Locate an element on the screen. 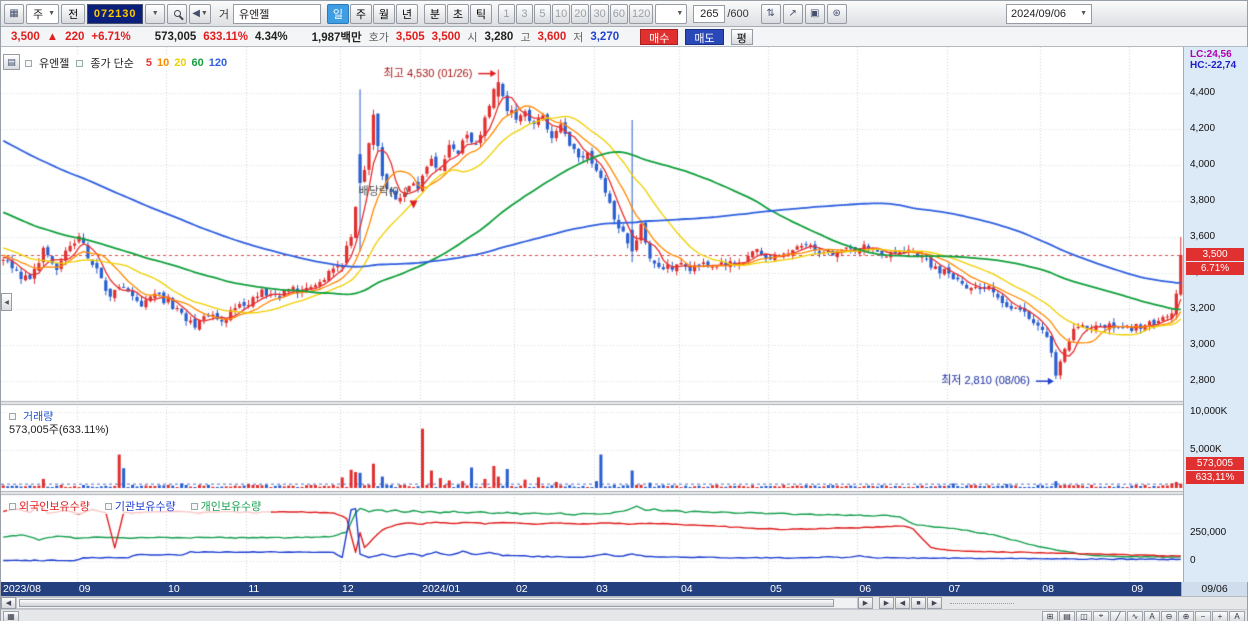  candle-style-icon: ▤ is located at coordinates (1067, 615).